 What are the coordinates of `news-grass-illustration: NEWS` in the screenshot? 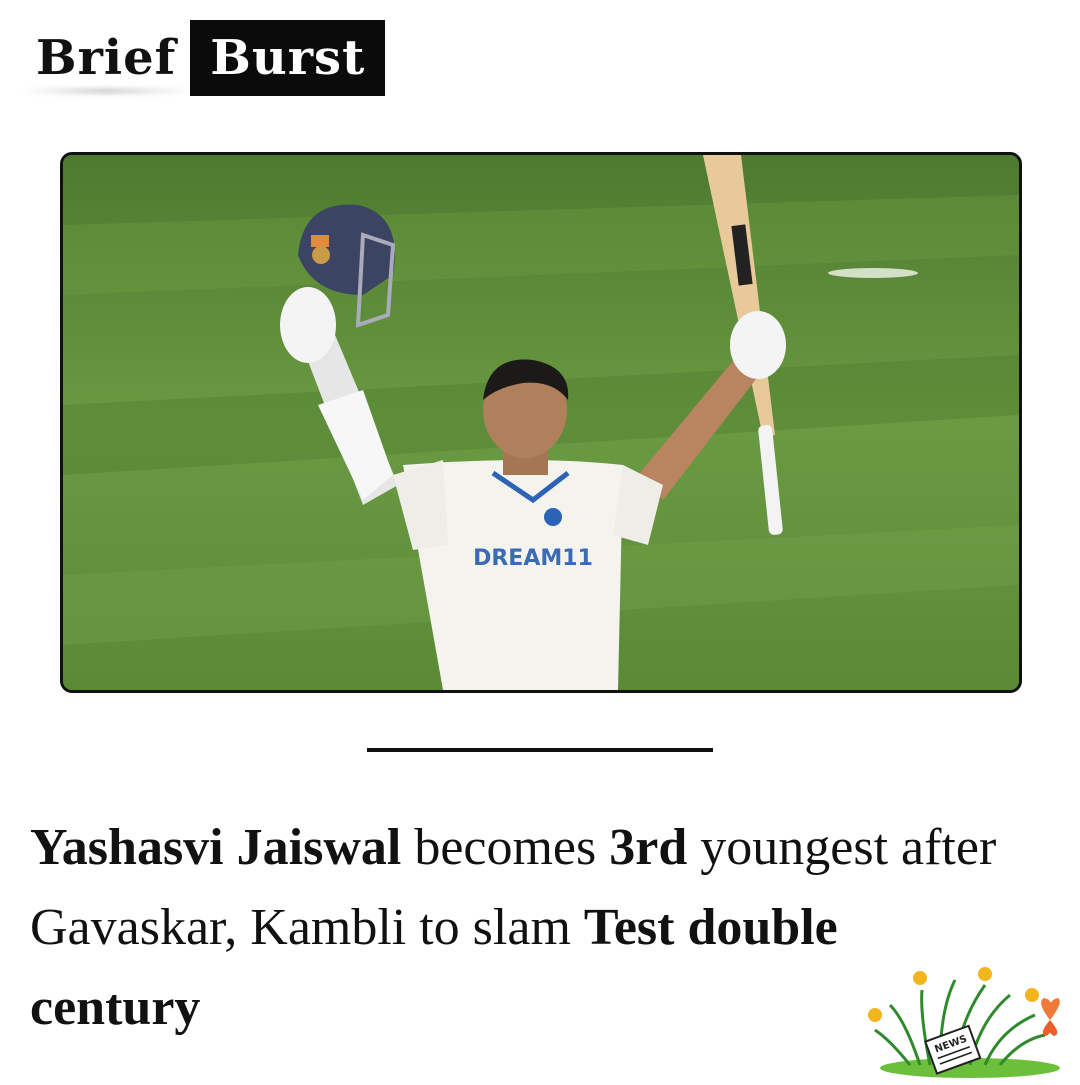 It's located at (964, 1022).